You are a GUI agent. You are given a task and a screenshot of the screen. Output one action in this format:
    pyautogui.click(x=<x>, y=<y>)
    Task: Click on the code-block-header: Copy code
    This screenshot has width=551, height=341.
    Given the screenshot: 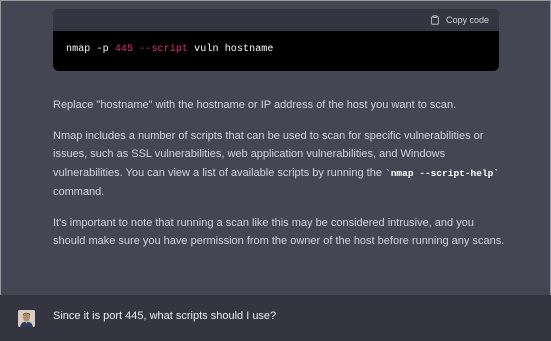 What is the action you would take?
    pyautogui.click(x=276, y=20)
    